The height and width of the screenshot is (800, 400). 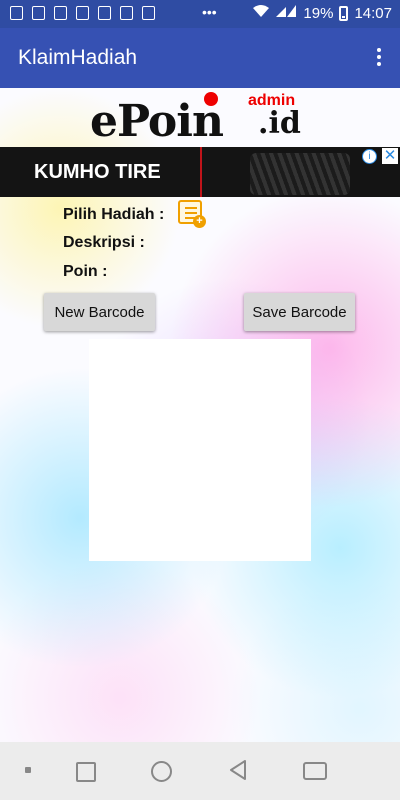 What do you see at coordinates (200, 14) in the screenshot?
I see `status-bar: ••• 19% 14:07` at bounding box center [200, 14].